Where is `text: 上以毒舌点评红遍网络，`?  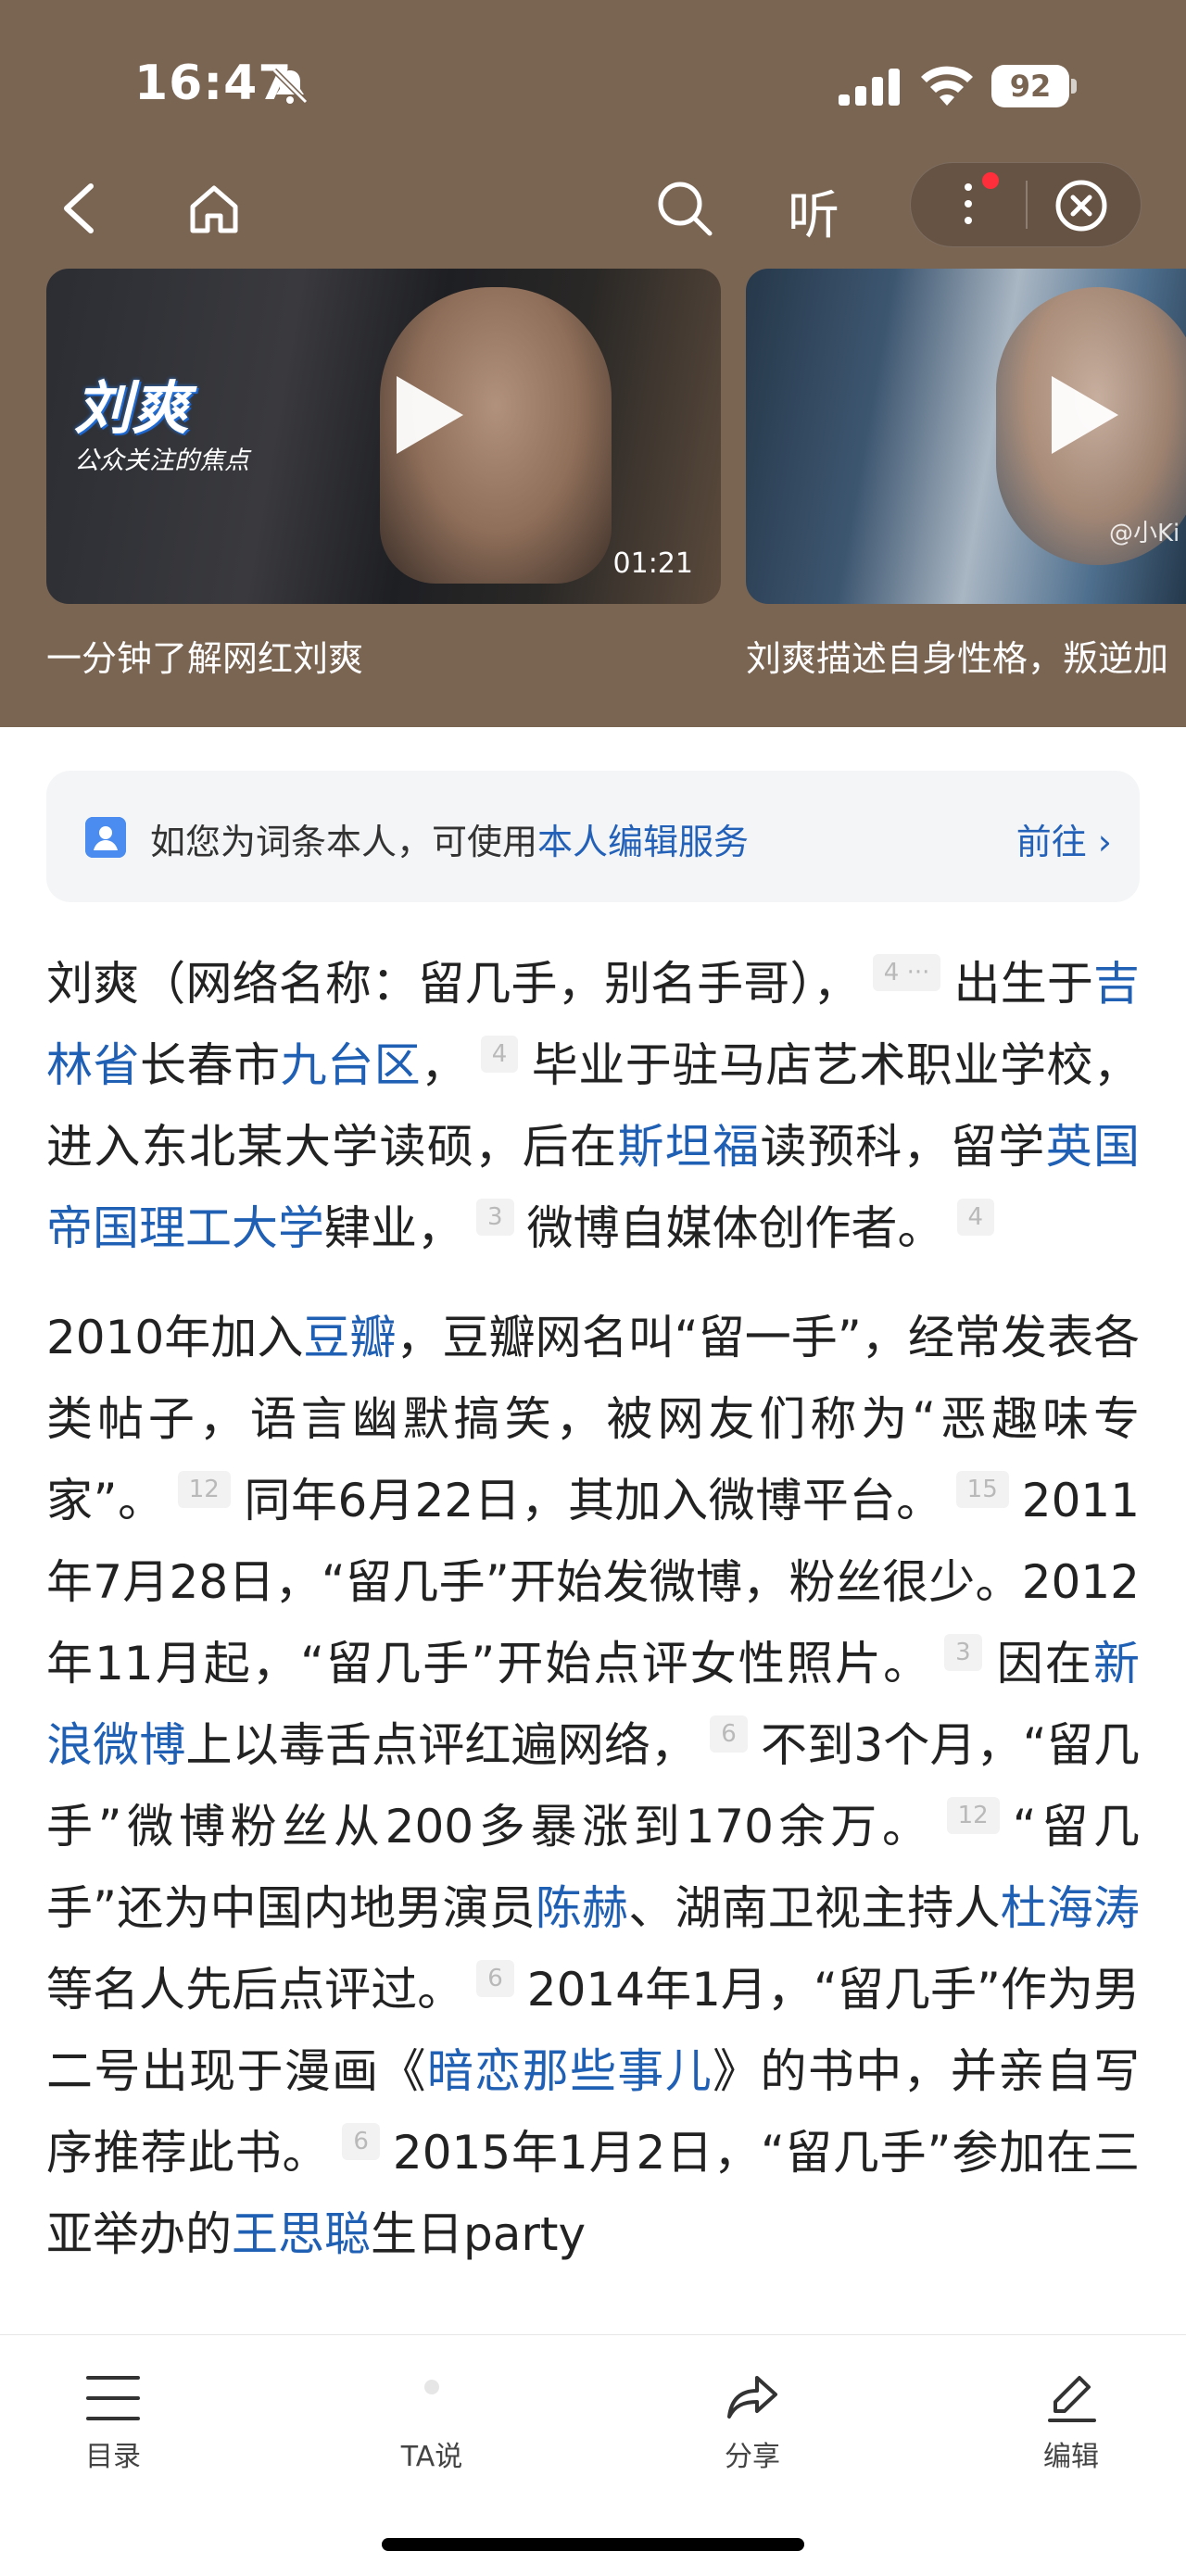
text: 上以毒舌点评红遍网络， is located at coordinates (441, 1745).